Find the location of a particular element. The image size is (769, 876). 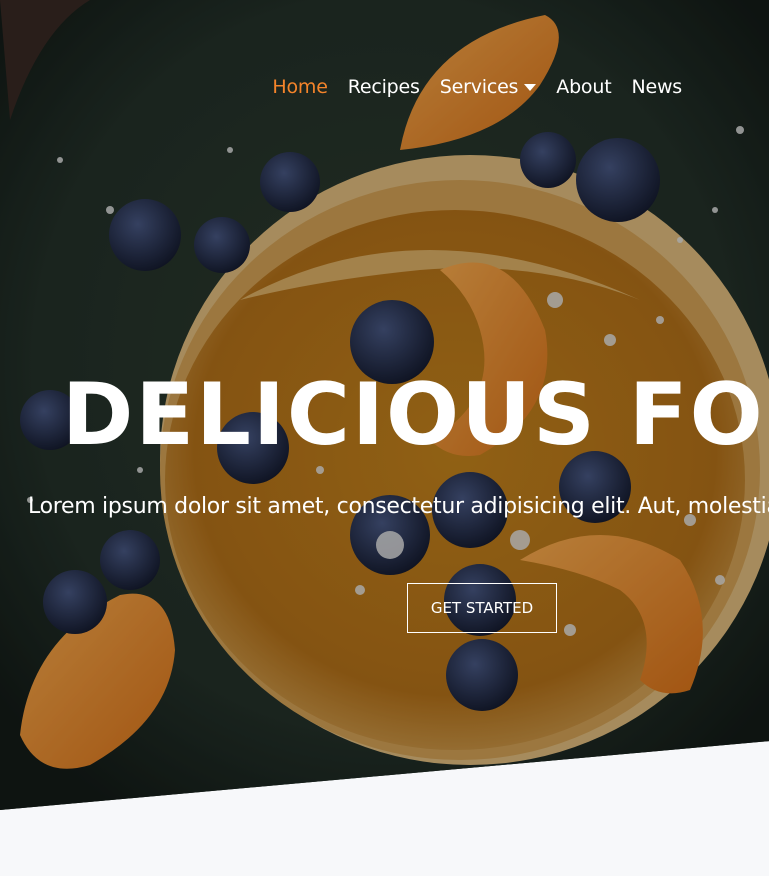

nav-services: Services is located at coordinates (488, 87).